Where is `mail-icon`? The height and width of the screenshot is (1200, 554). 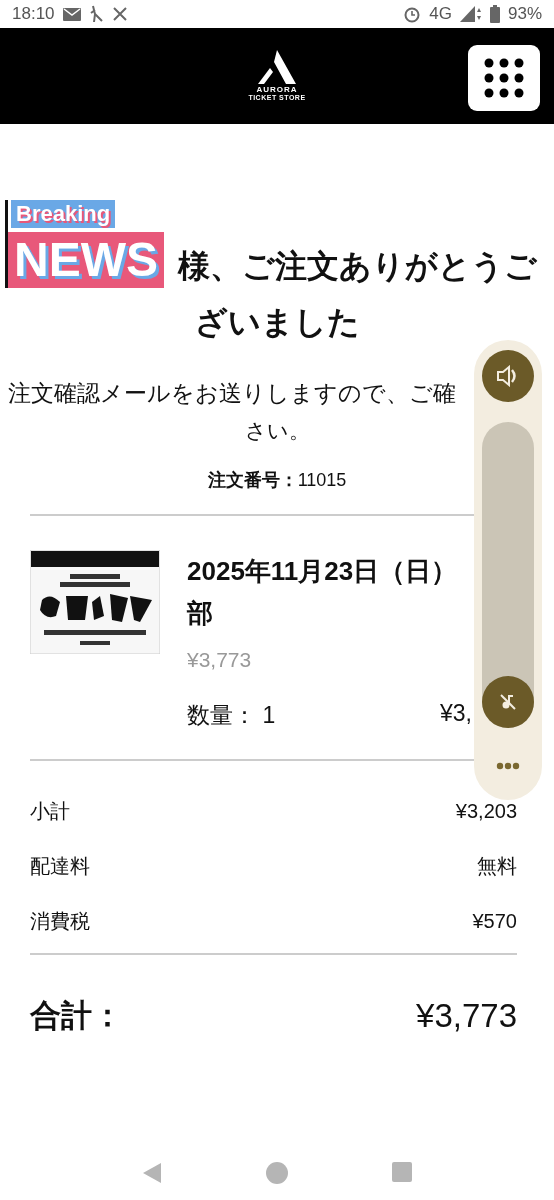
mail-icon is located at coordinates (71, 14).